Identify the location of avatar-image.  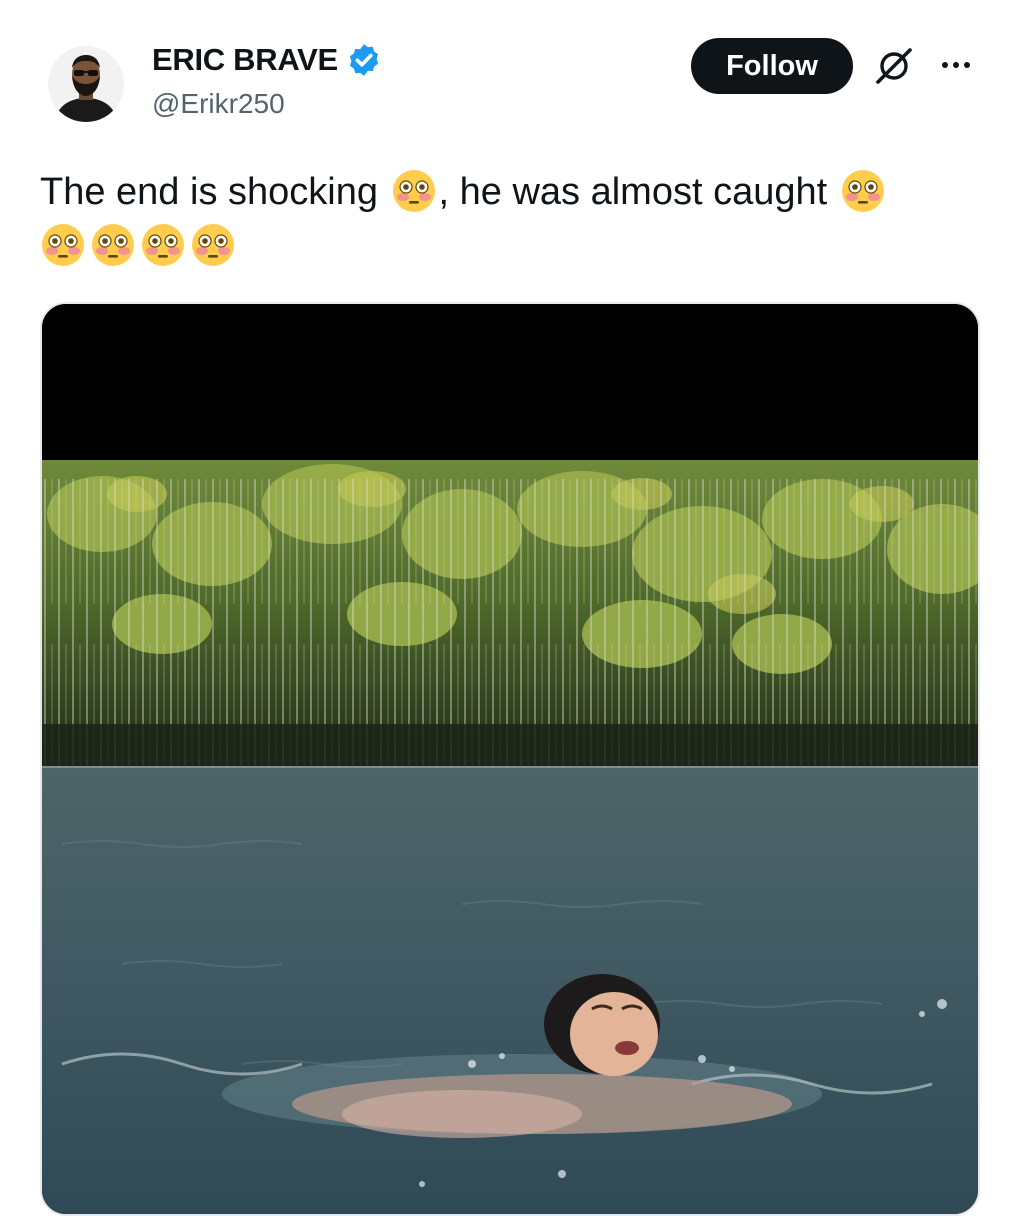
(86, 84).